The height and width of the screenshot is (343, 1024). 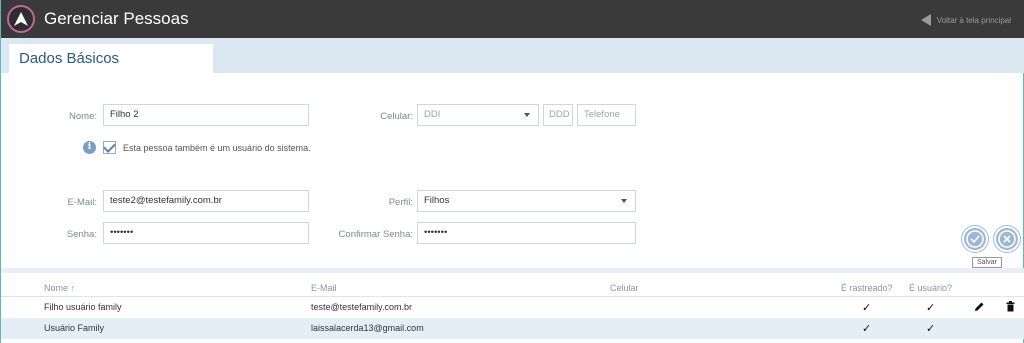 I want to click on perfil-label: Perfil:, so click(x=400, y=202).